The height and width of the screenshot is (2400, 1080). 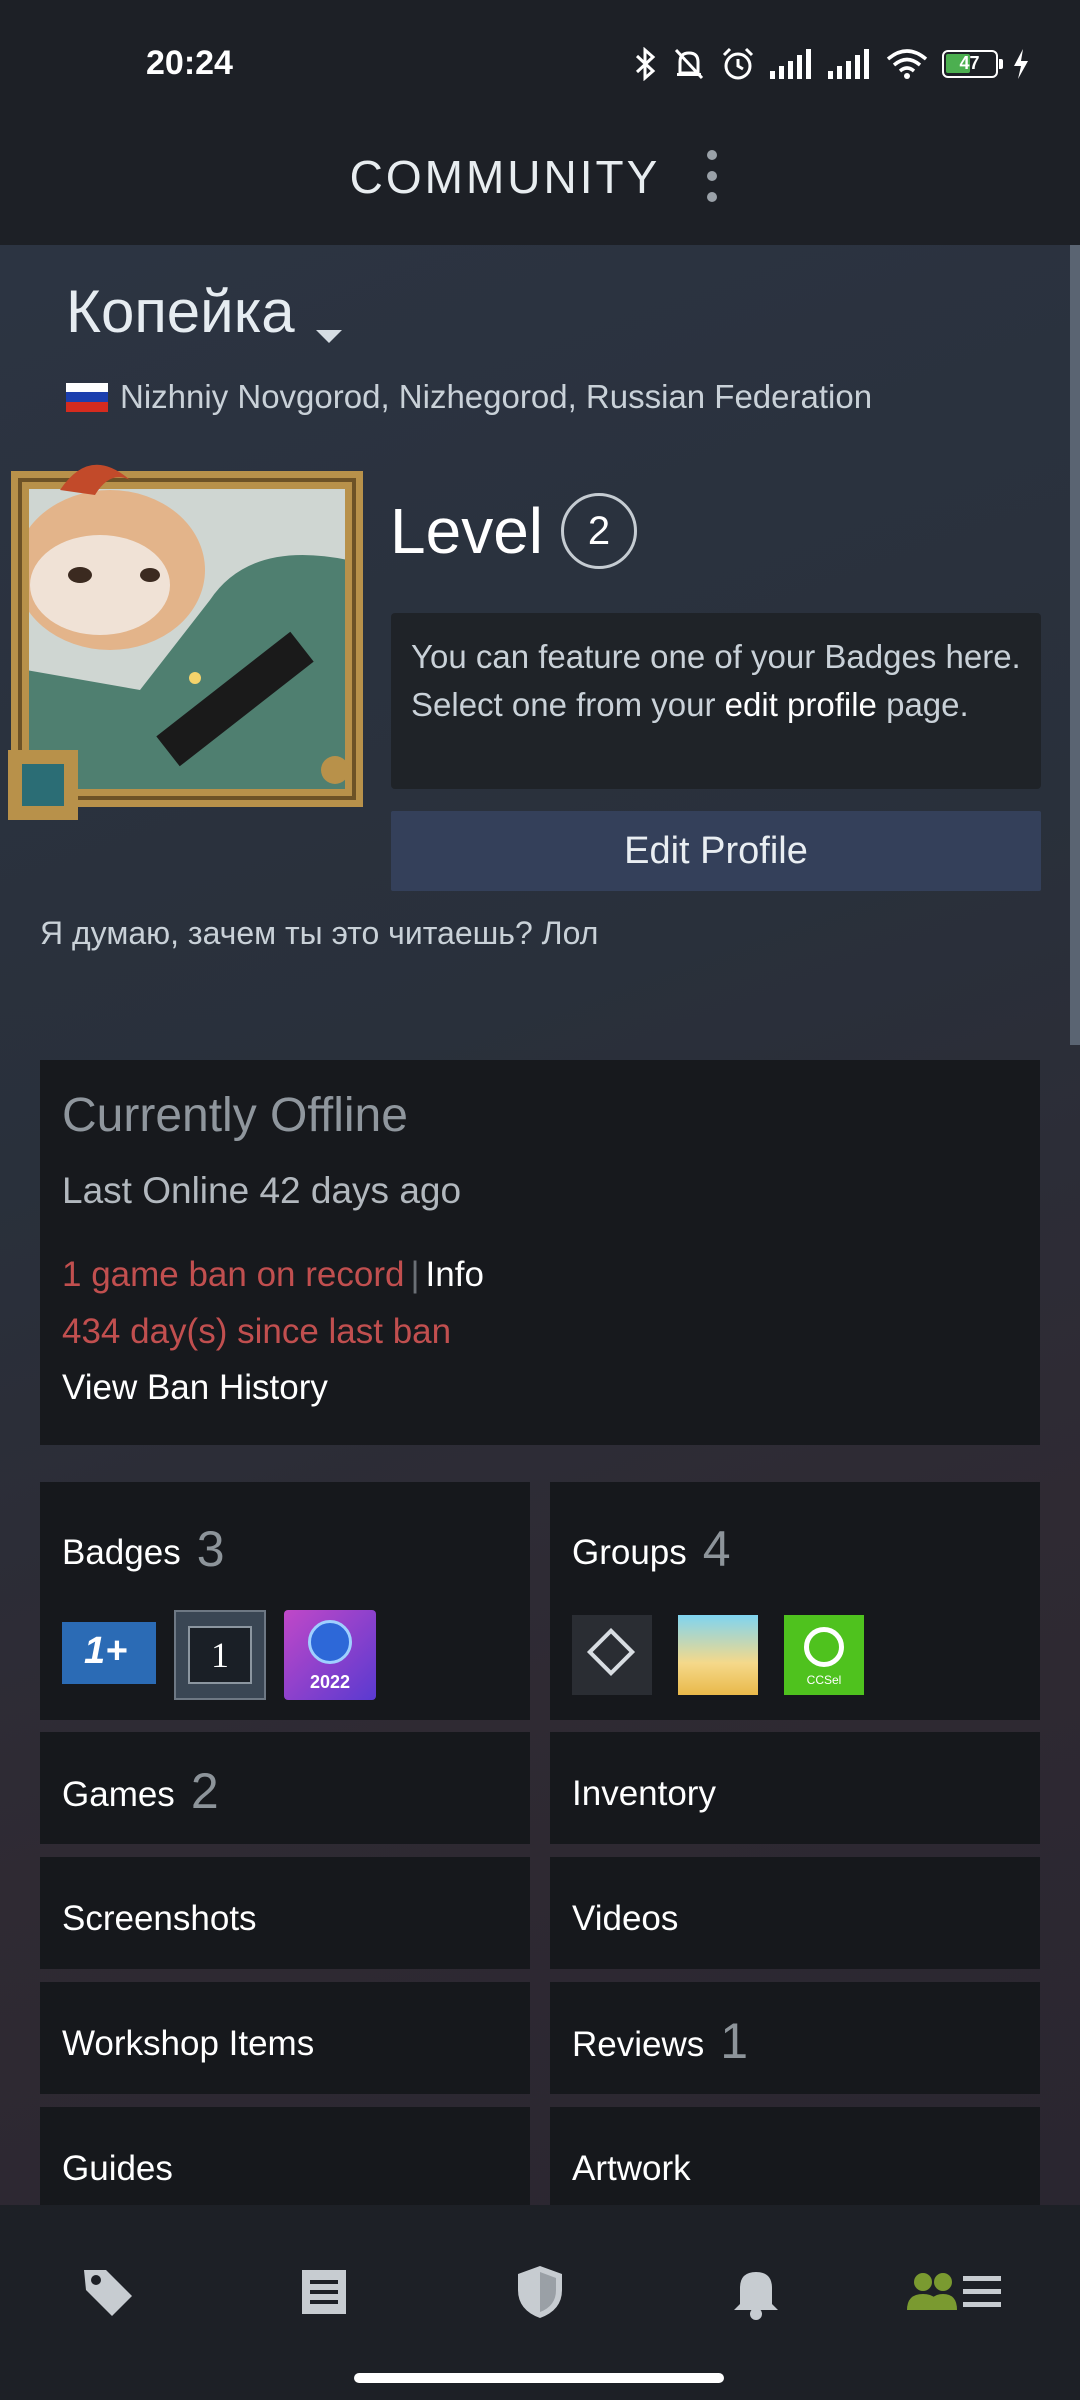 I want to click on reviews-count: 1, so click(x=734, y=2041).